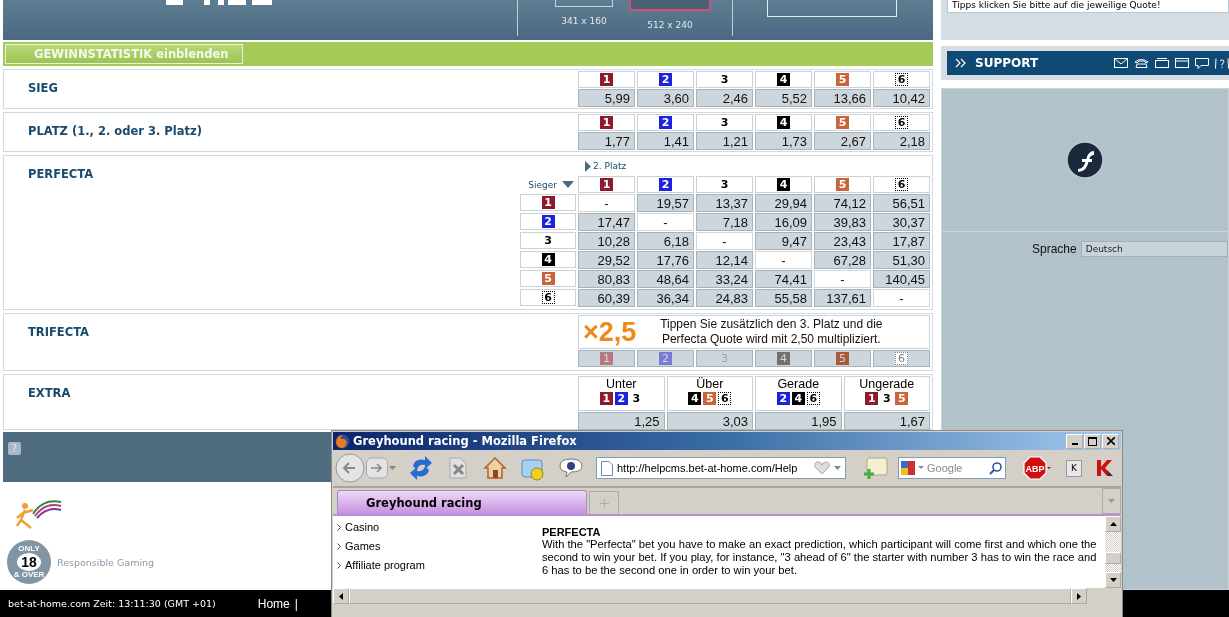 The image size is (1229, 617). I want to click on odds-cell: 30,37, so click(901, 222).